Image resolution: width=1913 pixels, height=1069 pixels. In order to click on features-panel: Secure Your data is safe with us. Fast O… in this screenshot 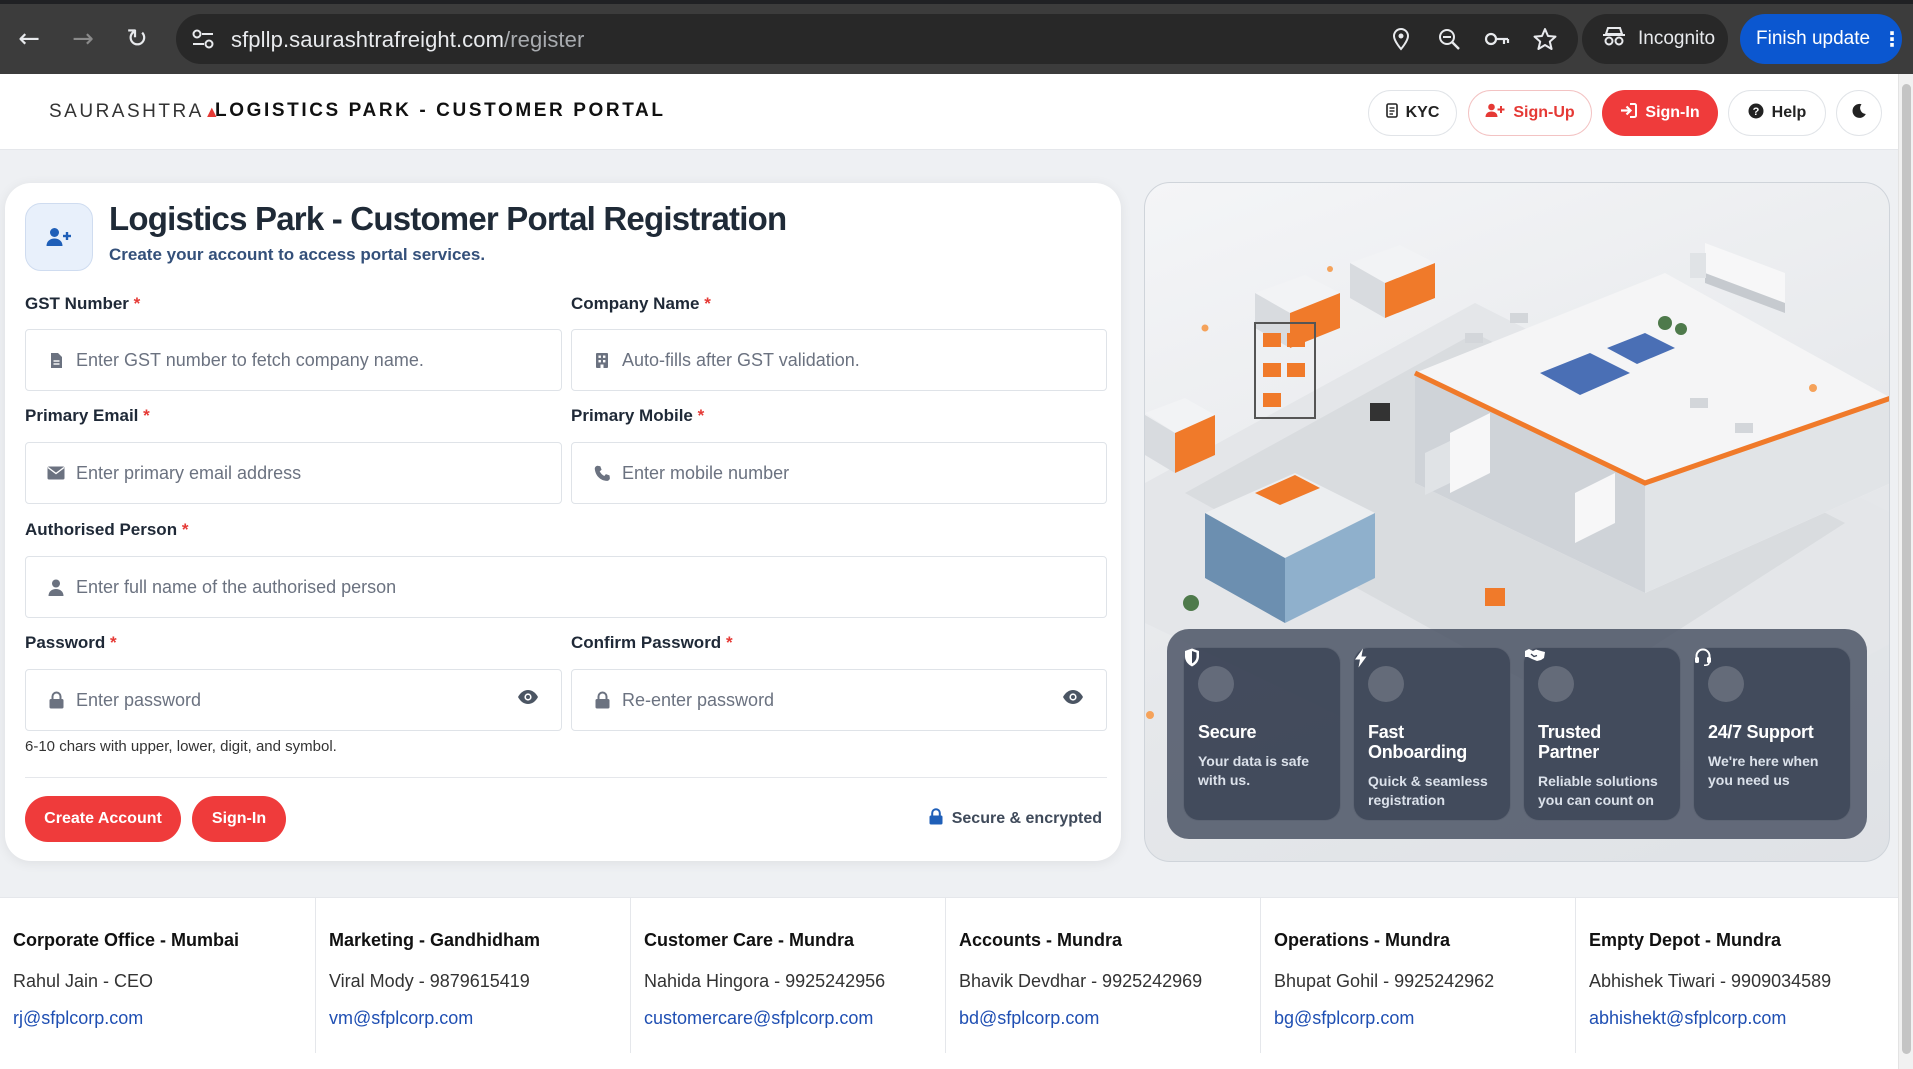, I will do `click(1517, 734)`.